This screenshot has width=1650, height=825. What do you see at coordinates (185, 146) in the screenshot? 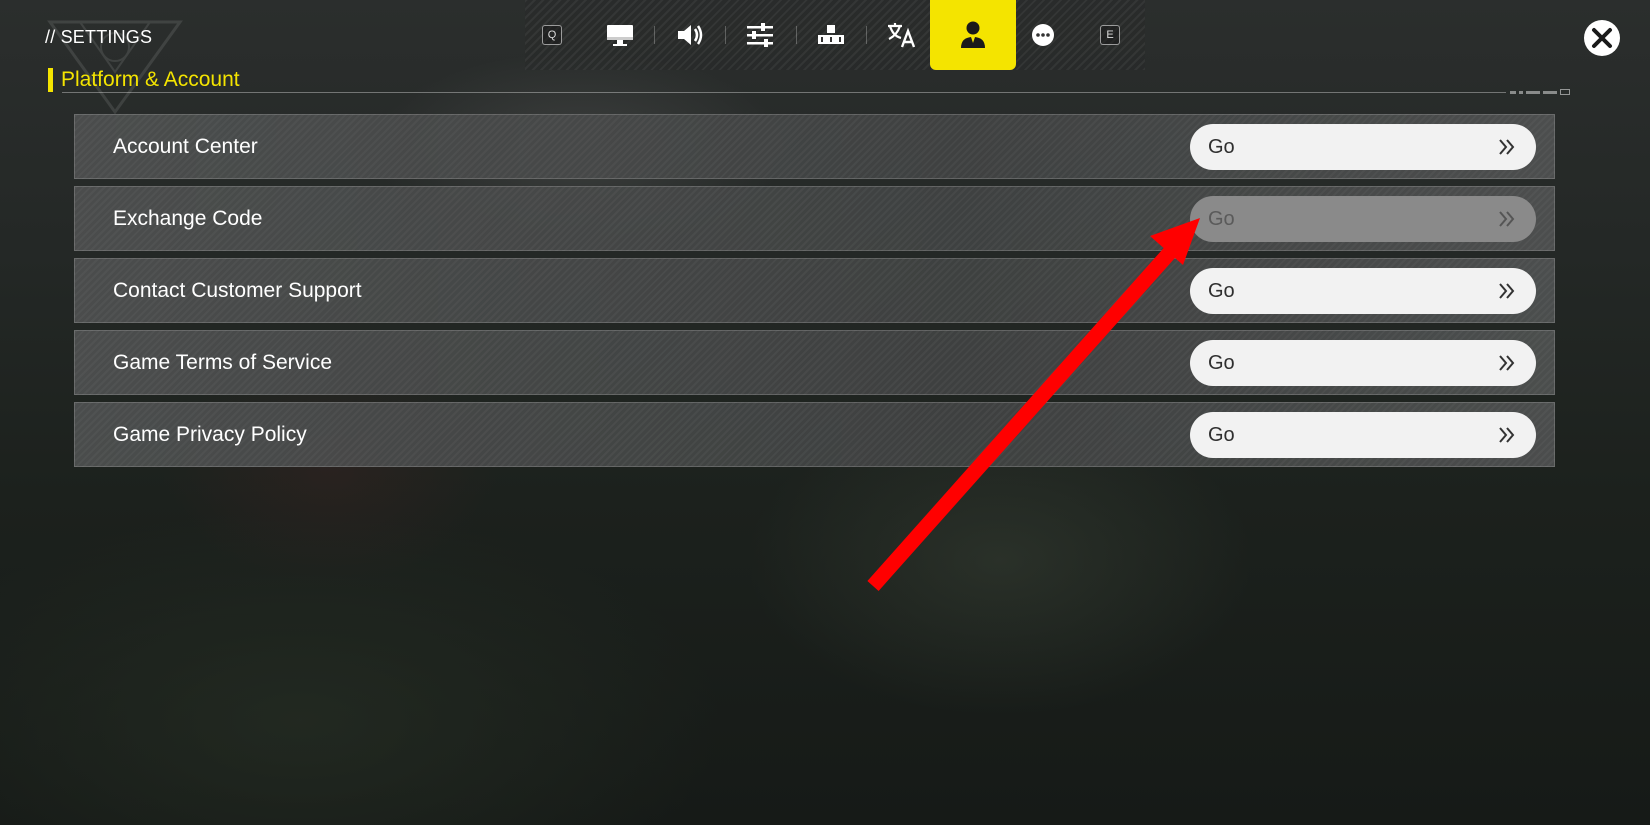
I see `row-label: Account Center` at bounding box center [185, 146].